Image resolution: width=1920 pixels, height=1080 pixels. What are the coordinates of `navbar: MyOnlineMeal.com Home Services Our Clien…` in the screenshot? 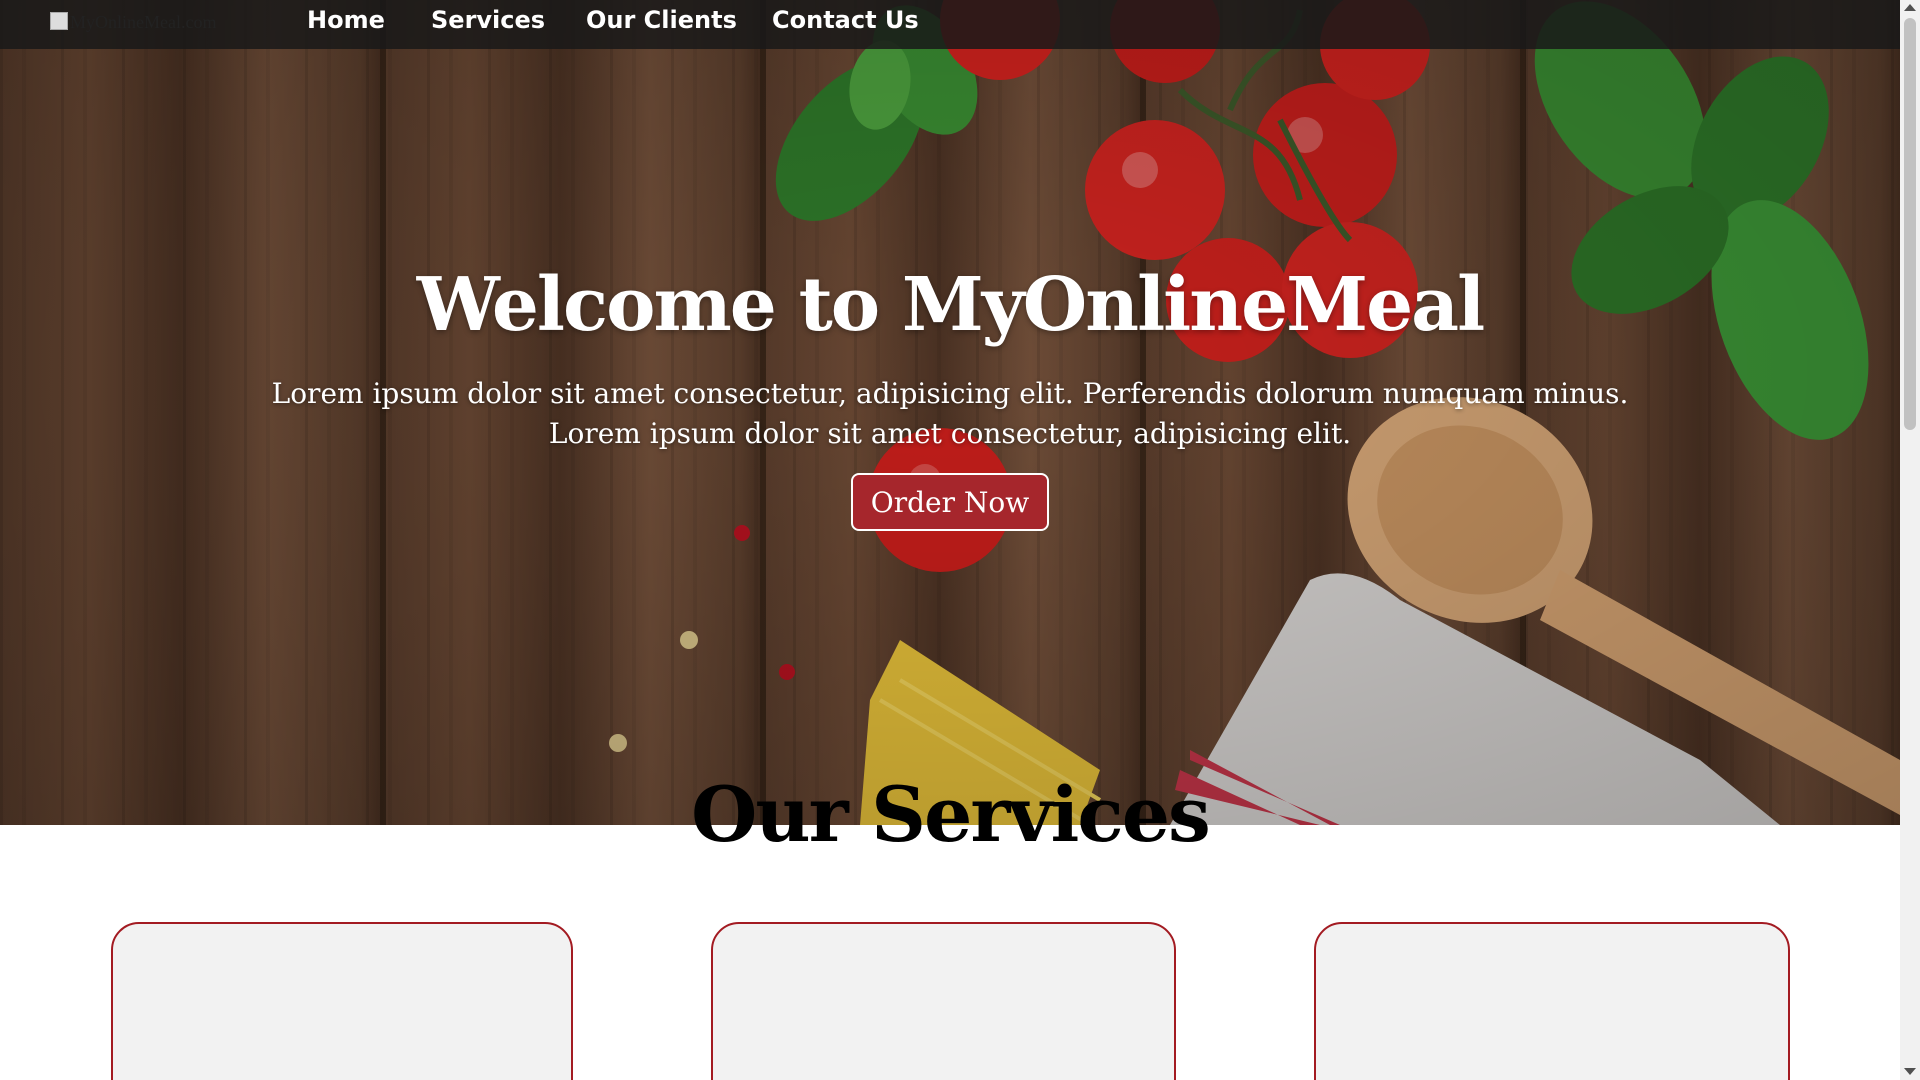 It's located at (950, 24).